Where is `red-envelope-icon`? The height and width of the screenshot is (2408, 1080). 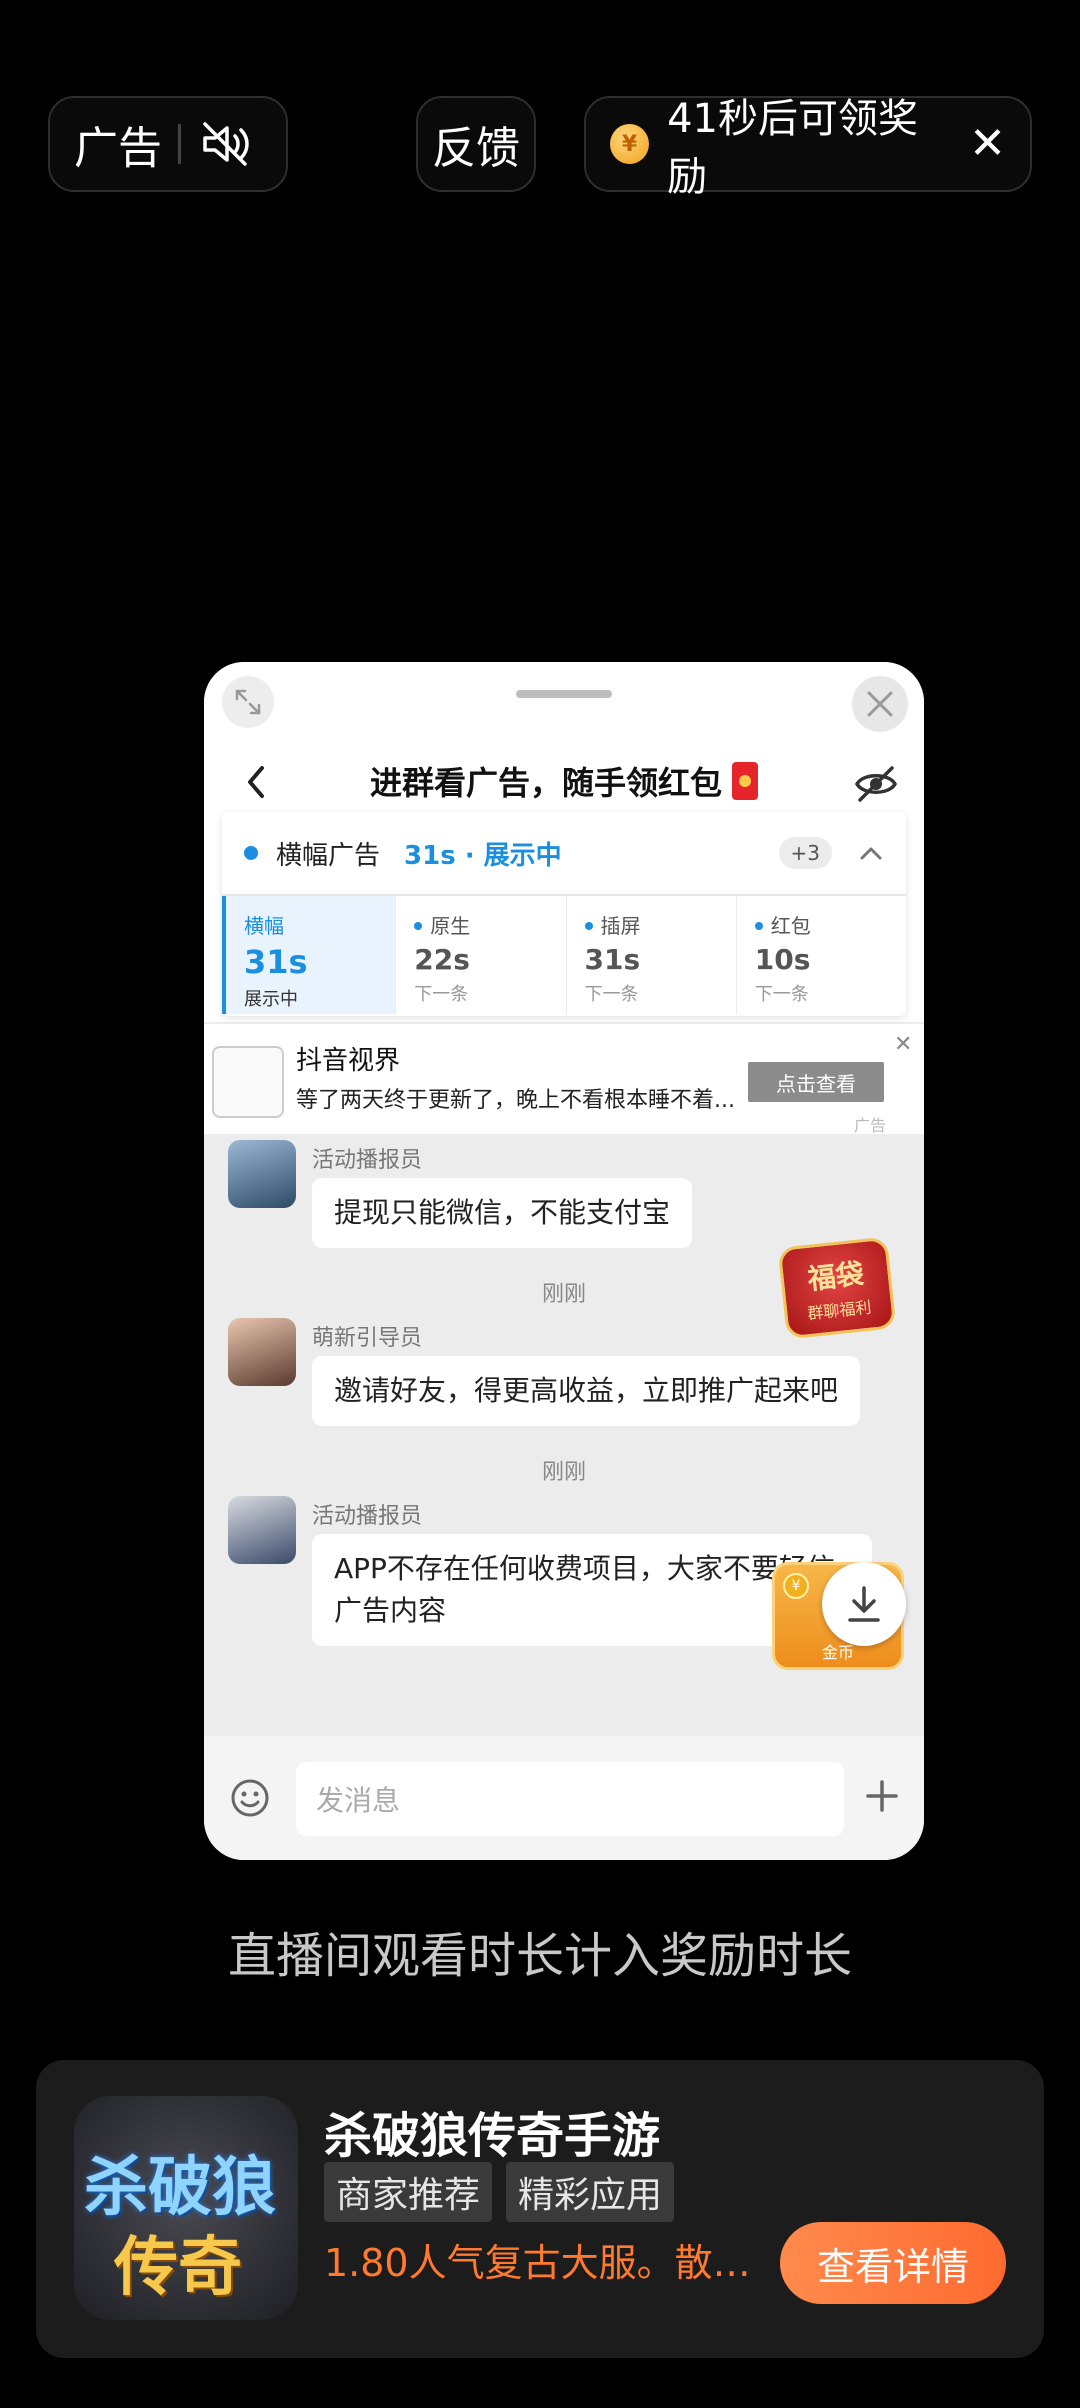
red-envelope-icon is located at coordinates (745, 781).